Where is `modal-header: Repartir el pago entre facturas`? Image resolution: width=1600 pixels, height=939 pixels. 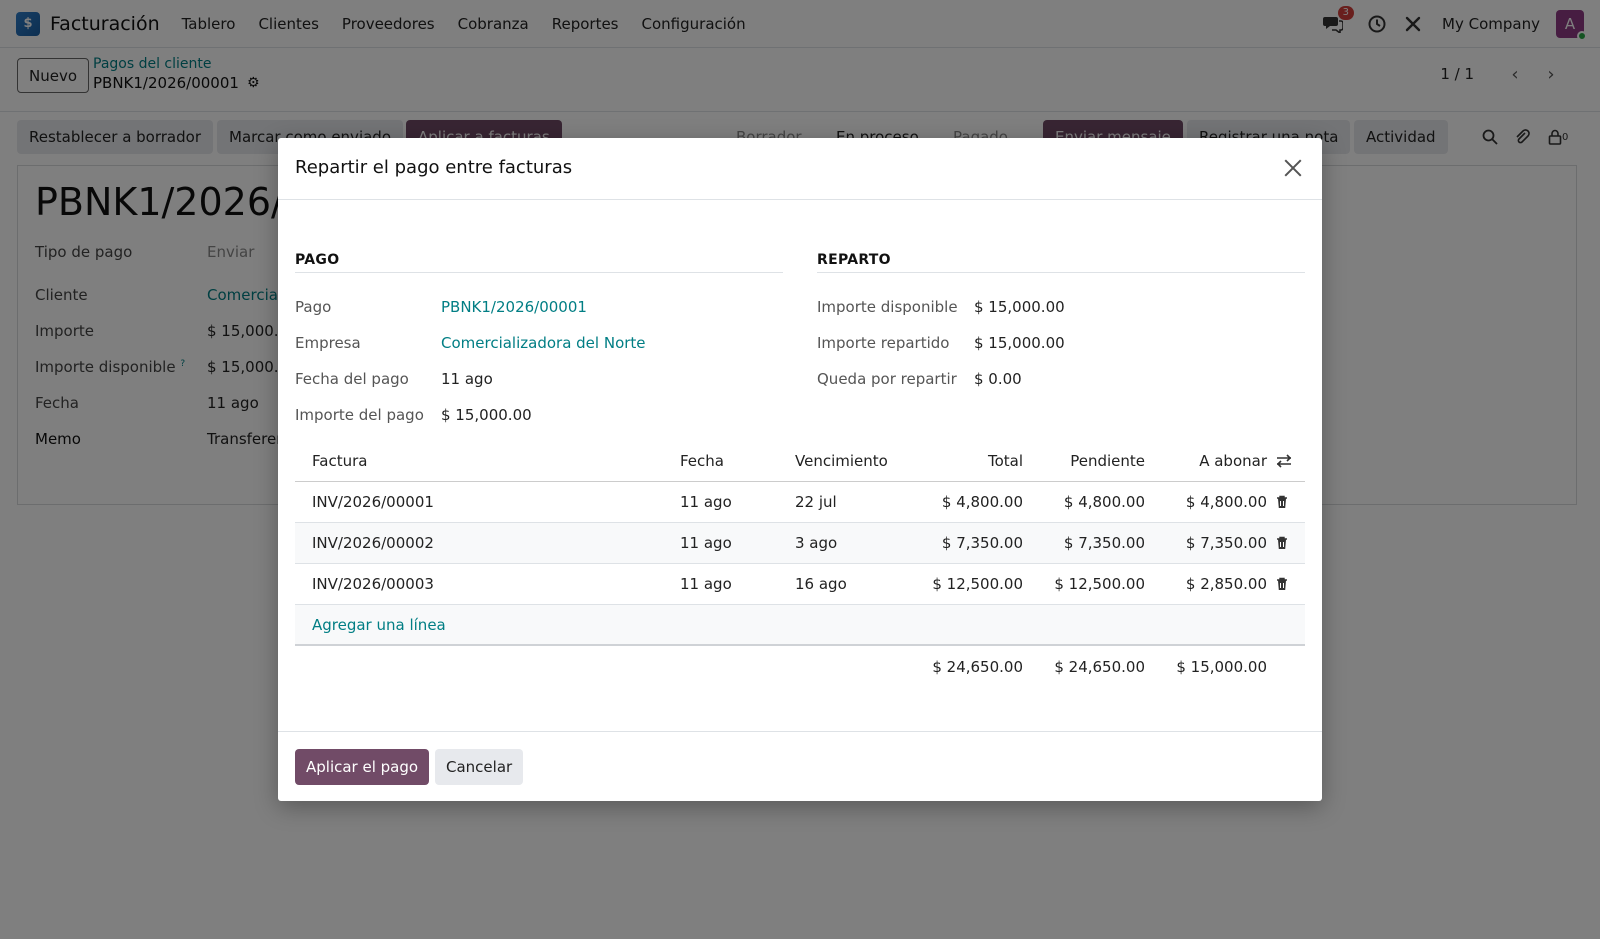 modal-header: Repartir el pago entre facturas is located at coordinates (800, 169).